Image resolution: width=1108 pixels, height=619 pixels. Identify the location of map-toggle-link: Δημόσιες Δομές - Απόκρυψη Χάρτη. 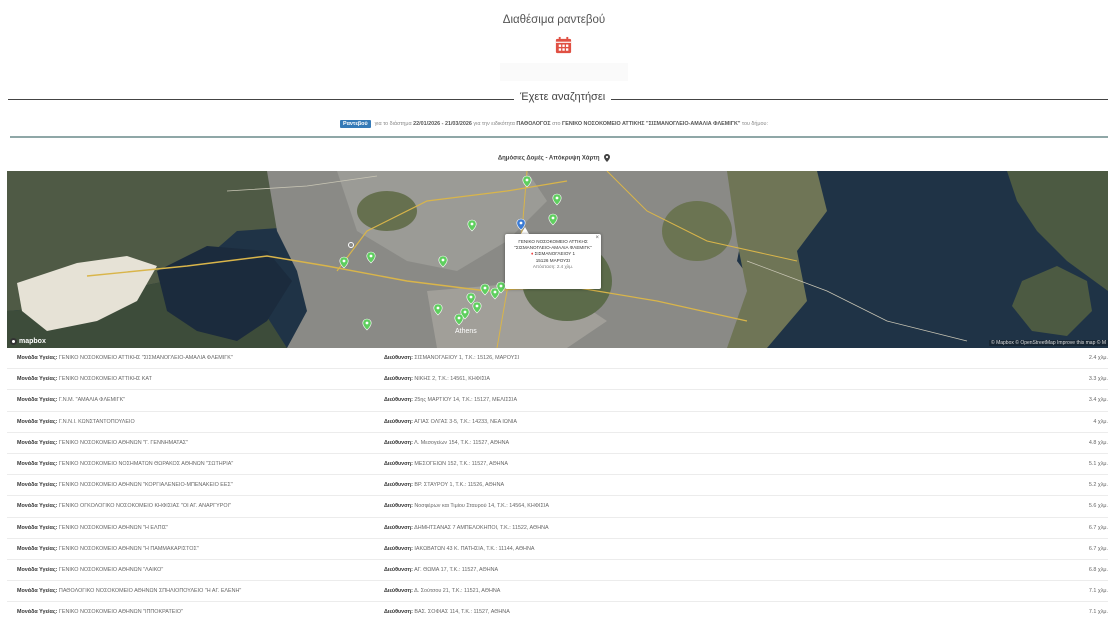
(554, 158).